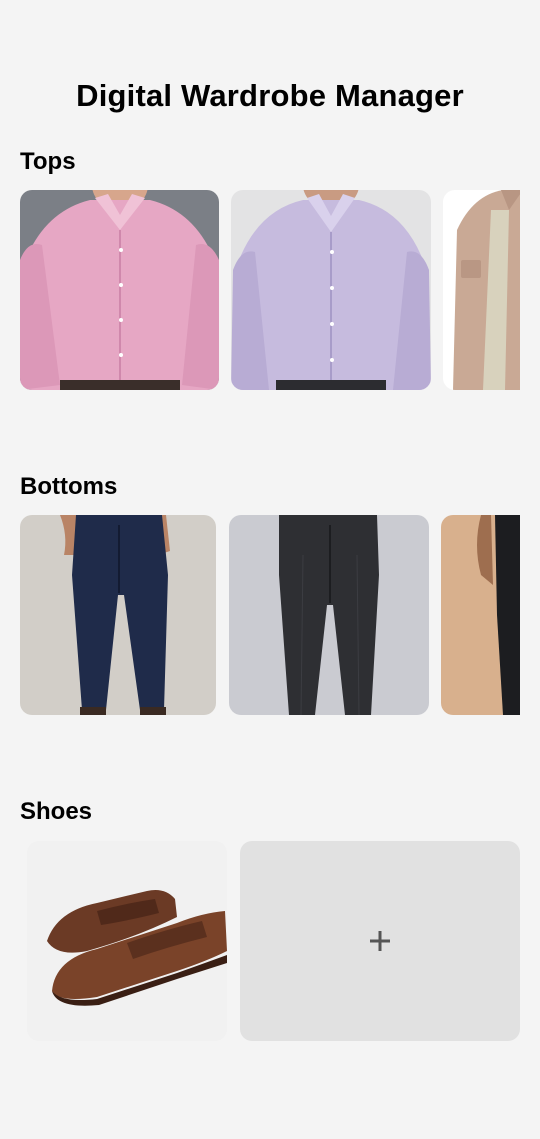 This screenshot has height=1139, width=540. I want to click on clothing-item-beige-overshirt, so click(481, 290).